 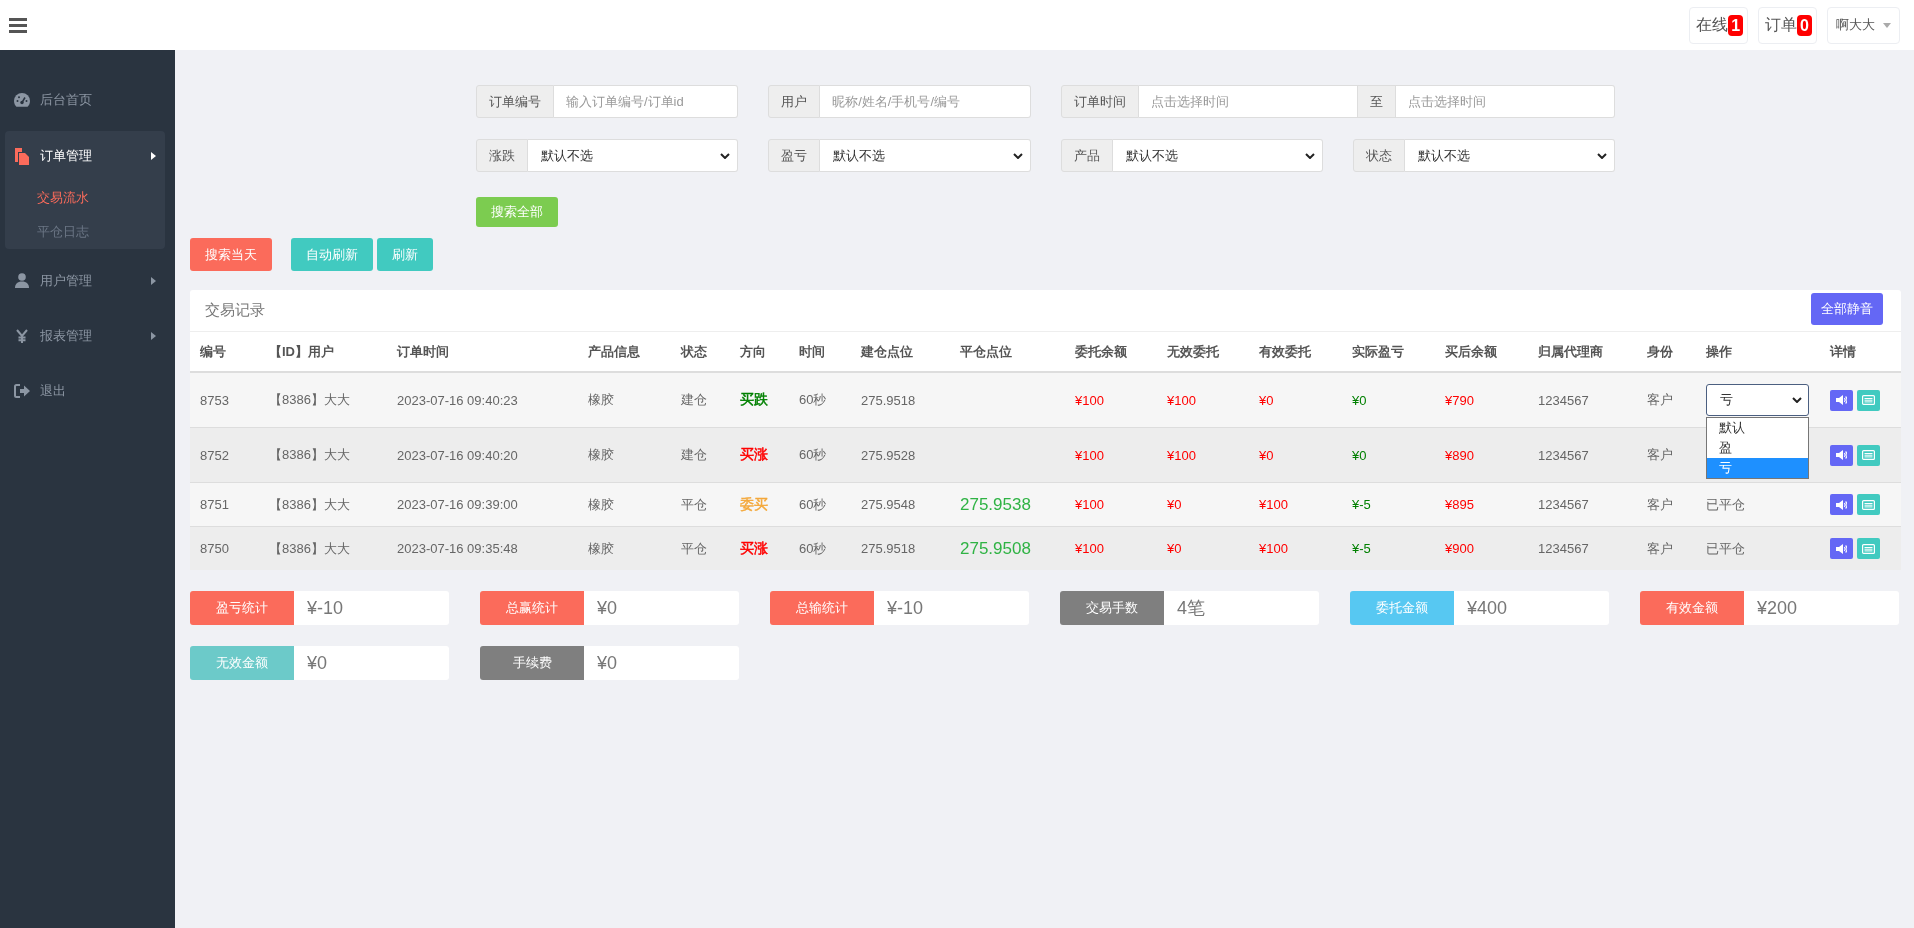 What do you see at coordinates (1787, 25) in the screenshot?
I see `orders-button: 订单 0` at bounding box center [1787, 25].